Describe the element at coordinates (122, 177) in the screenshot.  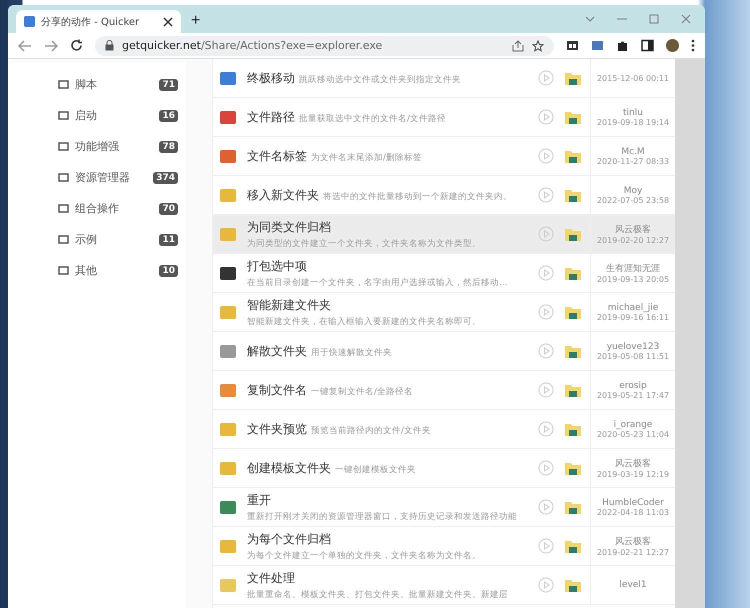
I see `sidebar-item: 资源管理器 374` at that location.